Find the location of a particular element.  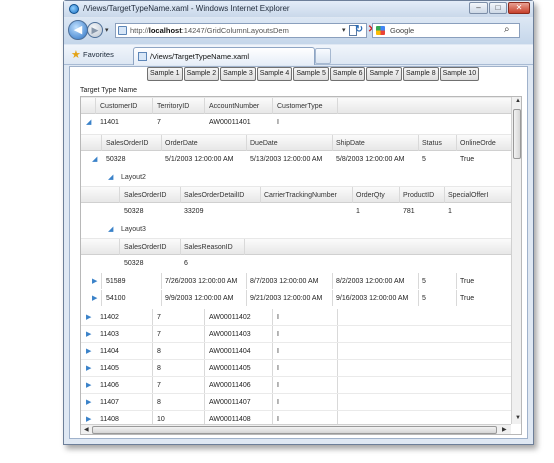

sample-button: Sample 2 is located at coordinates (201, 74).